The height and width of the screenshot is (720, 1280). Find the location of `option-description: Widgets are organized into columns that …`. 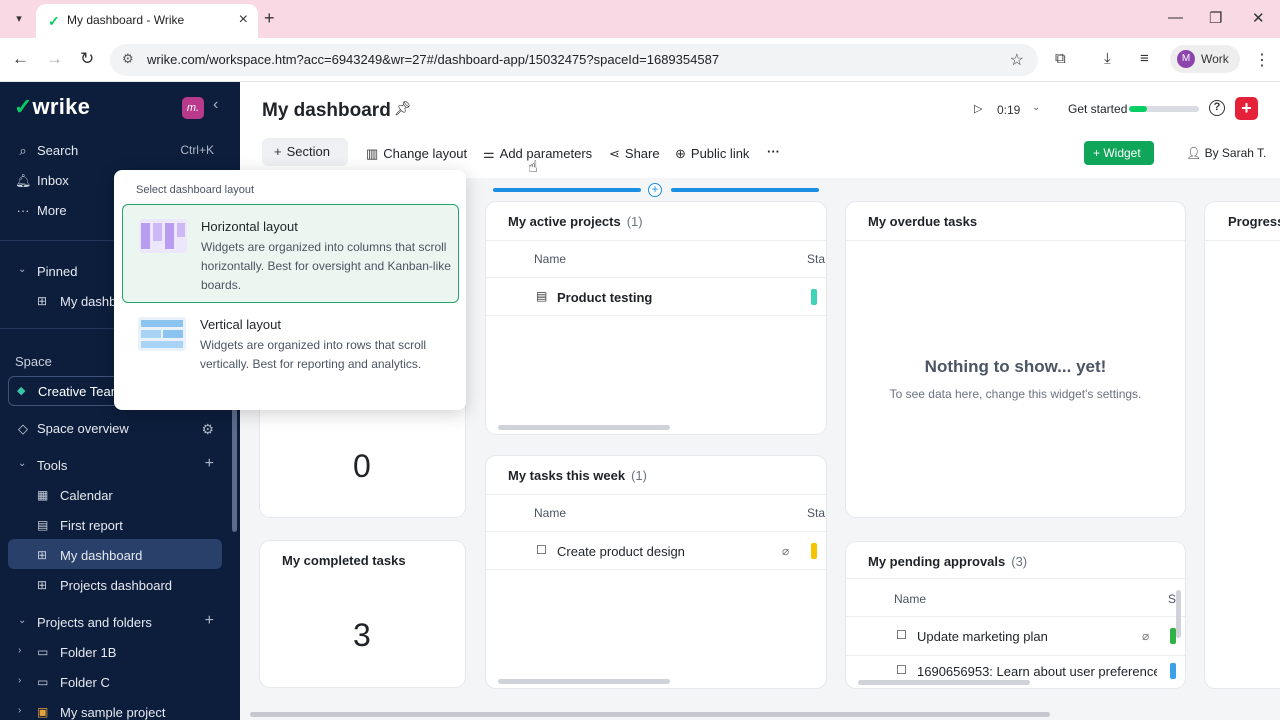

option-description: Widgets are organized into columns that … is located at coordinates (326, 266).